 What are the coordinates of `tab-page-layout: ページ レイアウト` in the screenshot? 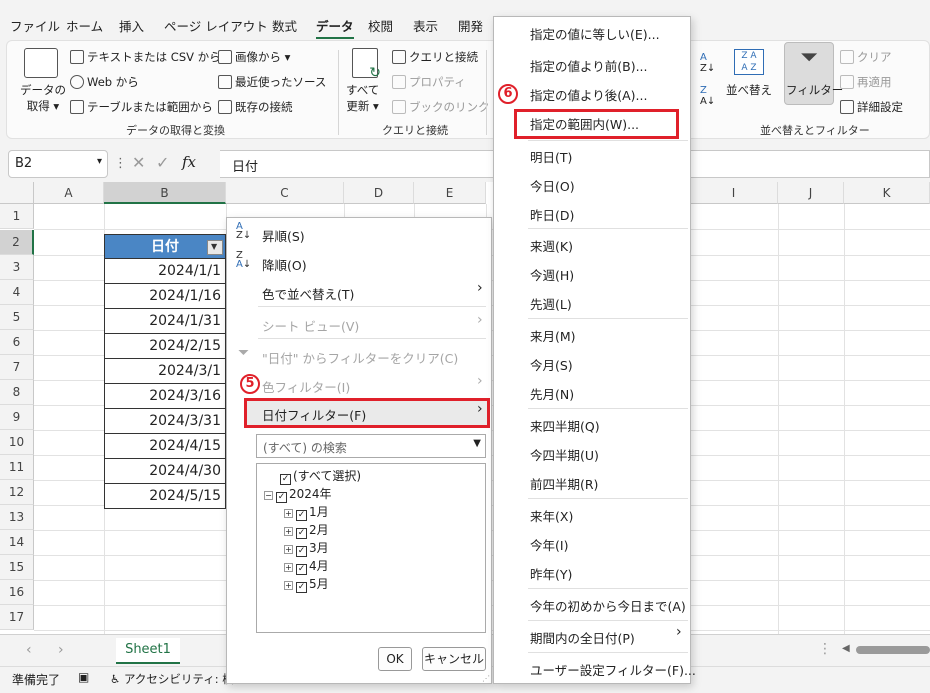 It's located at (216, 25).